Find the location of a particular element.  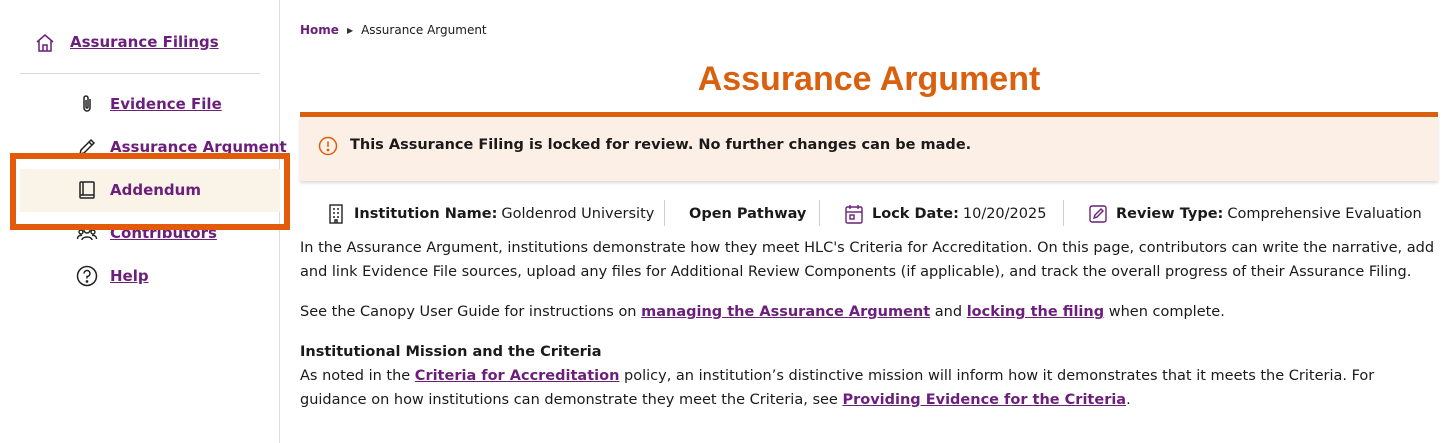

institution-meta: Institution Name: Goldenrod University is located at coordinates (490, 214).